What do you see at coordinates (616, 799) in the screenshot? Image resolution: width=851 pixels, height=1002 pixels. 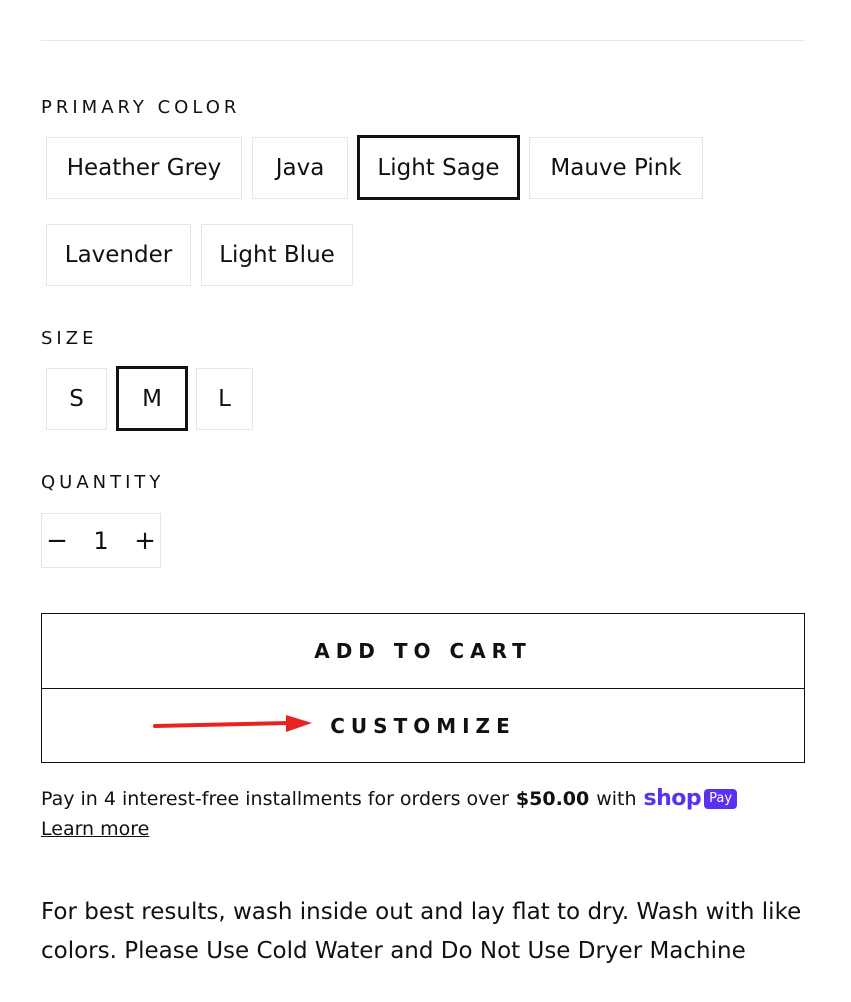 I see `installments-with: with` at bounding box center [616, 799].